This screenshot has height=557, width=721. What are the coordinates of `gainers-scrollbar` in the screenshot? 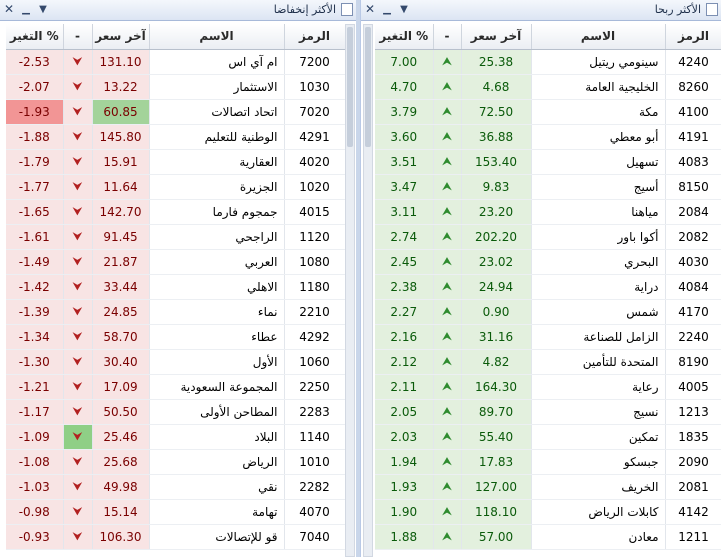 It's located at (368, 290).